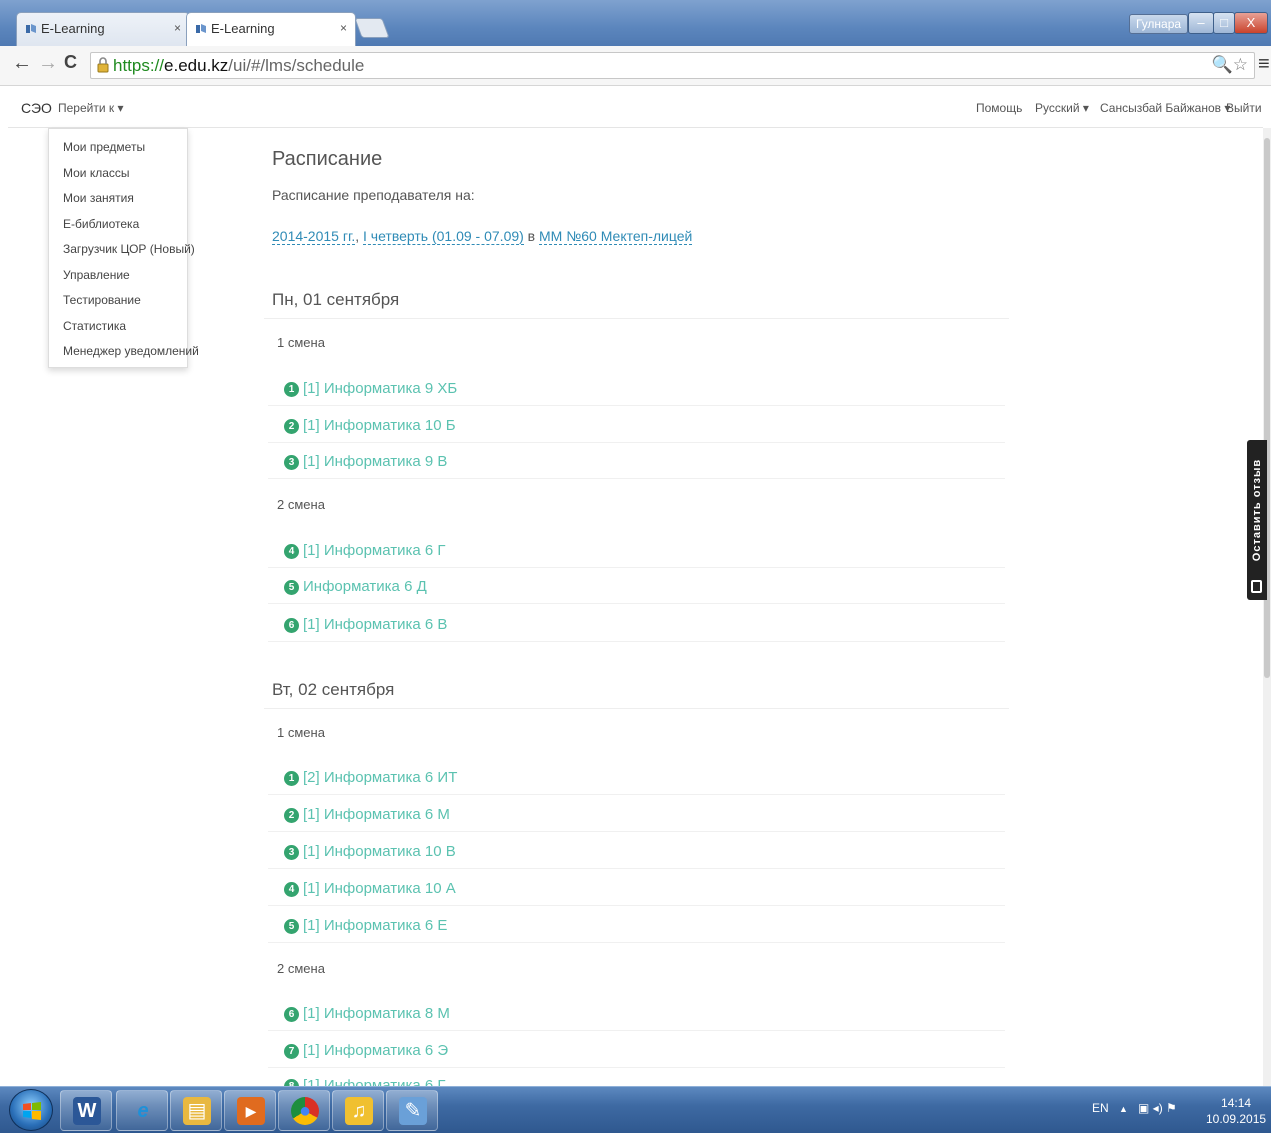 This screenshot has height=1133, width=1271. What do you see at coordinates (1230, 65) in the screenshot?
I see `bookmark-star-icon: 🔍☆` at bounding box center [1230, 65].